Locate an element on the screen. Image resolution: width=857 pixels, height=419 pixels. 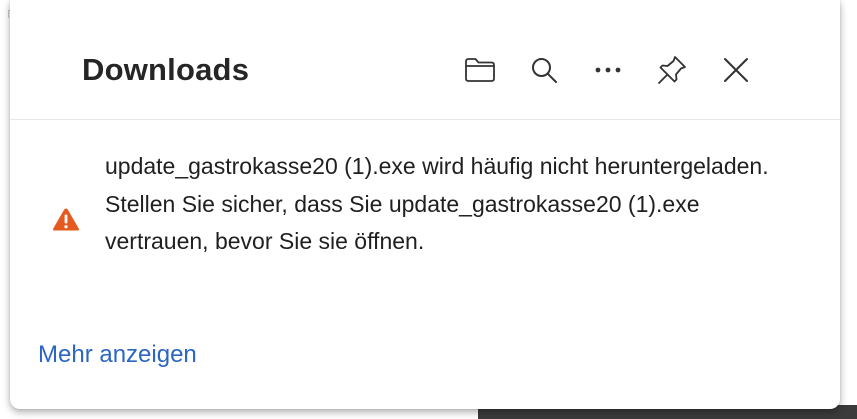
warning-triangle-icon is located at coordinates (66, 219).